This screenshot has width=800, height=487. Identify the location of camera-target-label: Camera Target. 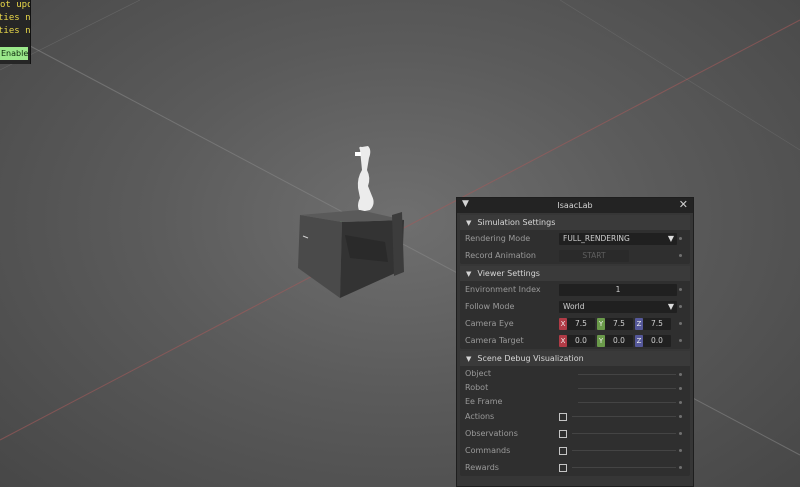
(494, 340).